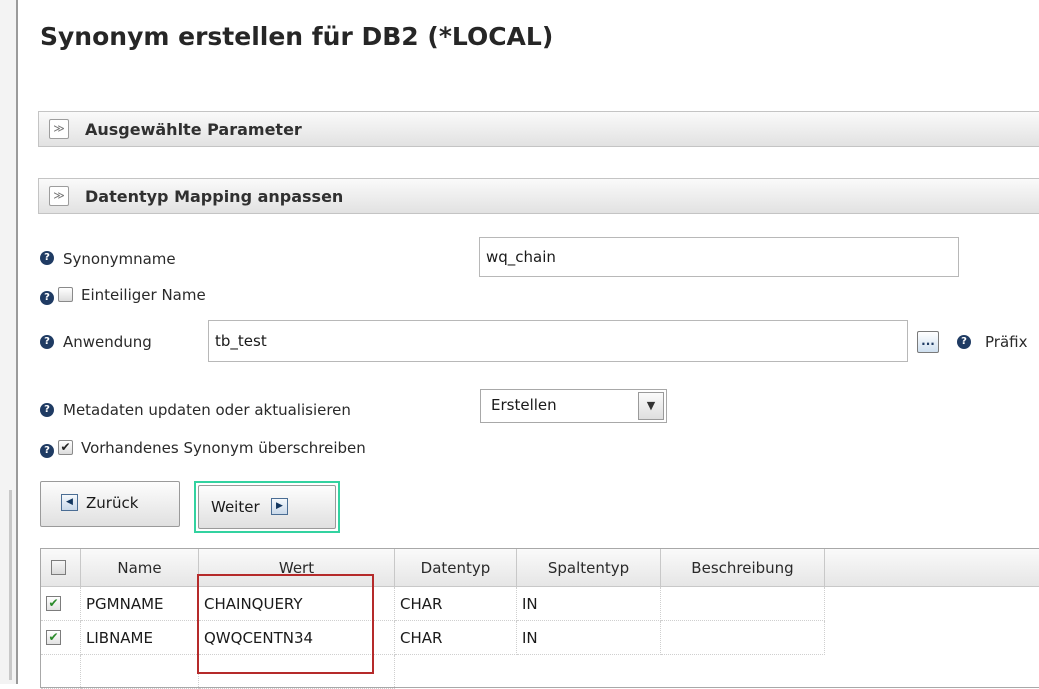 This screenshot has height=689, width=1039. Describe the element at coordinates (193, 129) in the screenshot. I see `panel-title: Ausgewählte Parameter` at that location.